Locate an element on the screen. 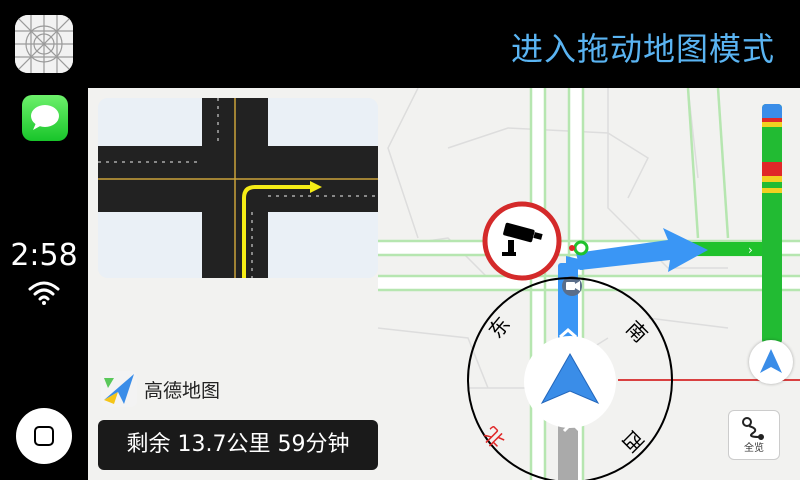  traffic-status-bar is located at coordinates (772, 224).